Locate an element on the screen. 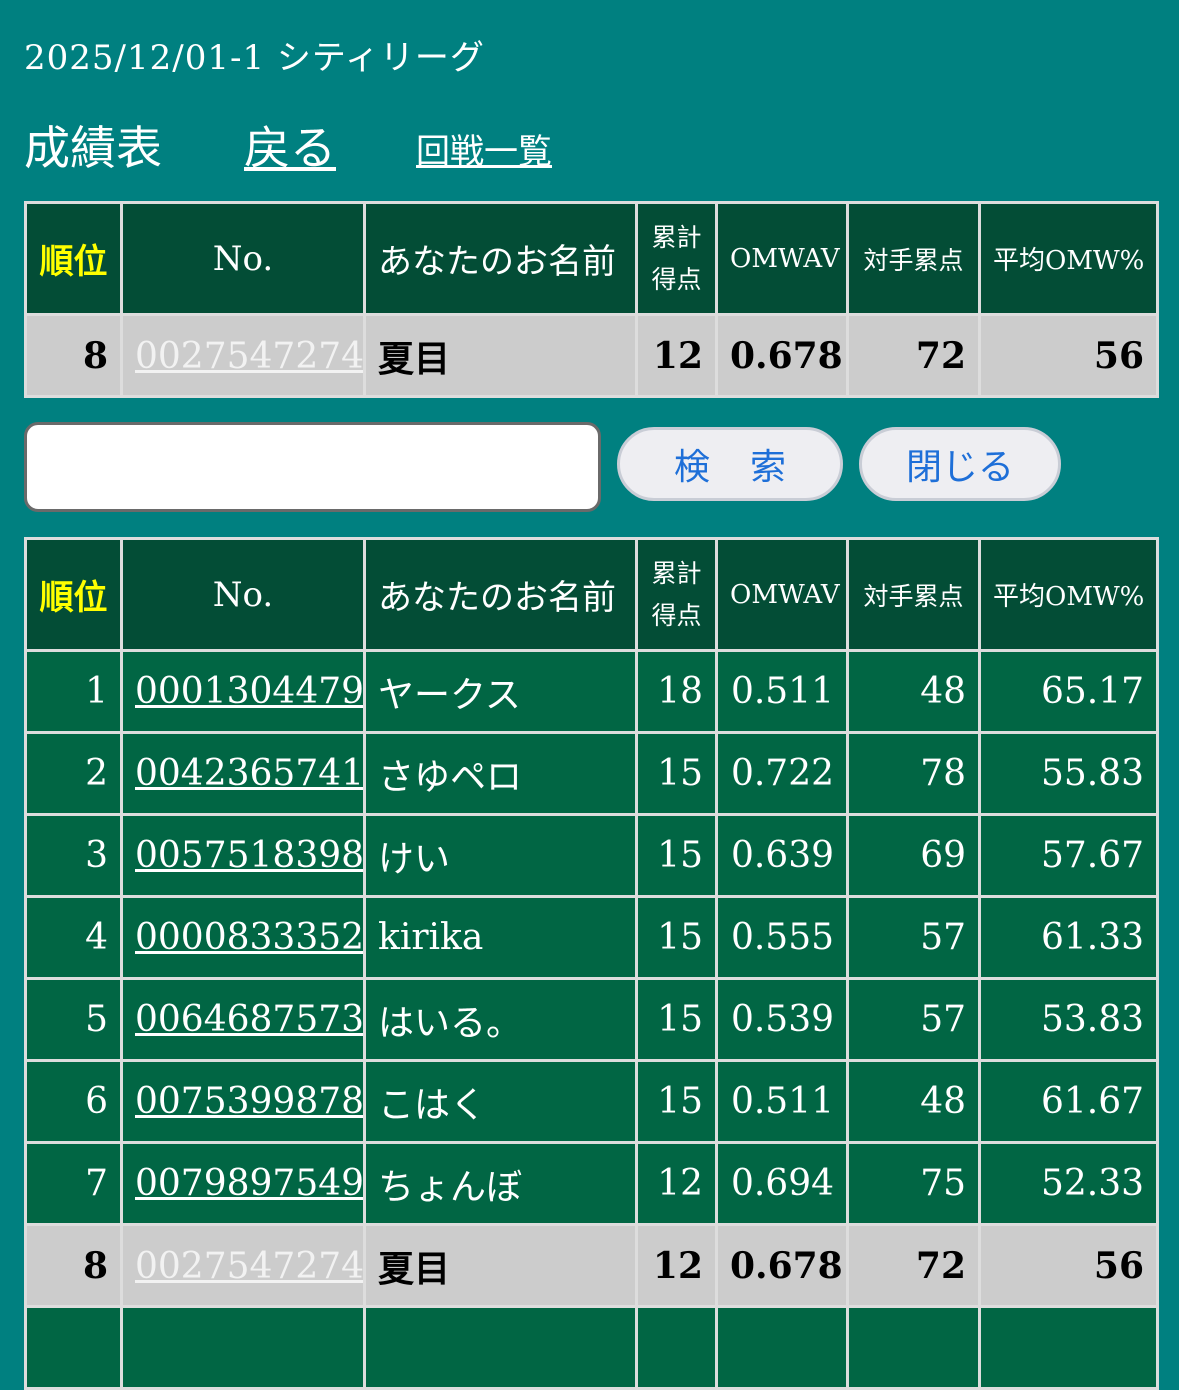 This screenshot has width=1179, height=1390. rank-cell: 2 is located at coordinates (73, 773).